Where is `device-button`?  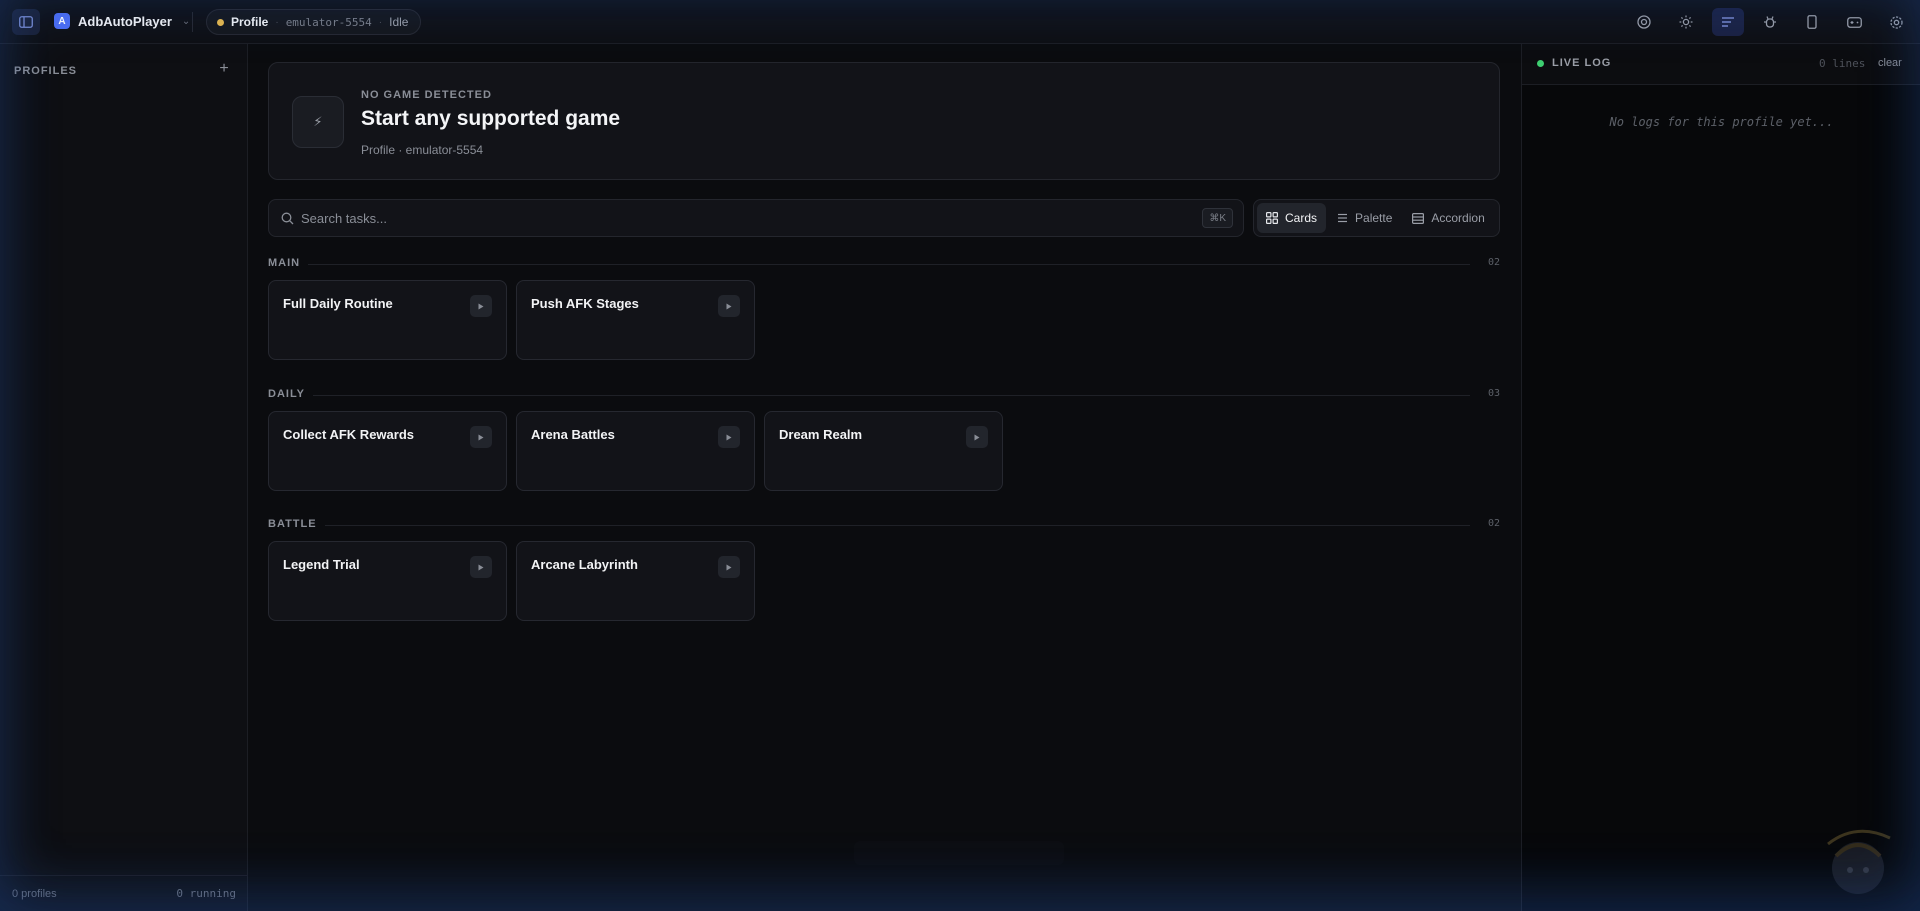
device-button is located at coordinates (1812, 22).